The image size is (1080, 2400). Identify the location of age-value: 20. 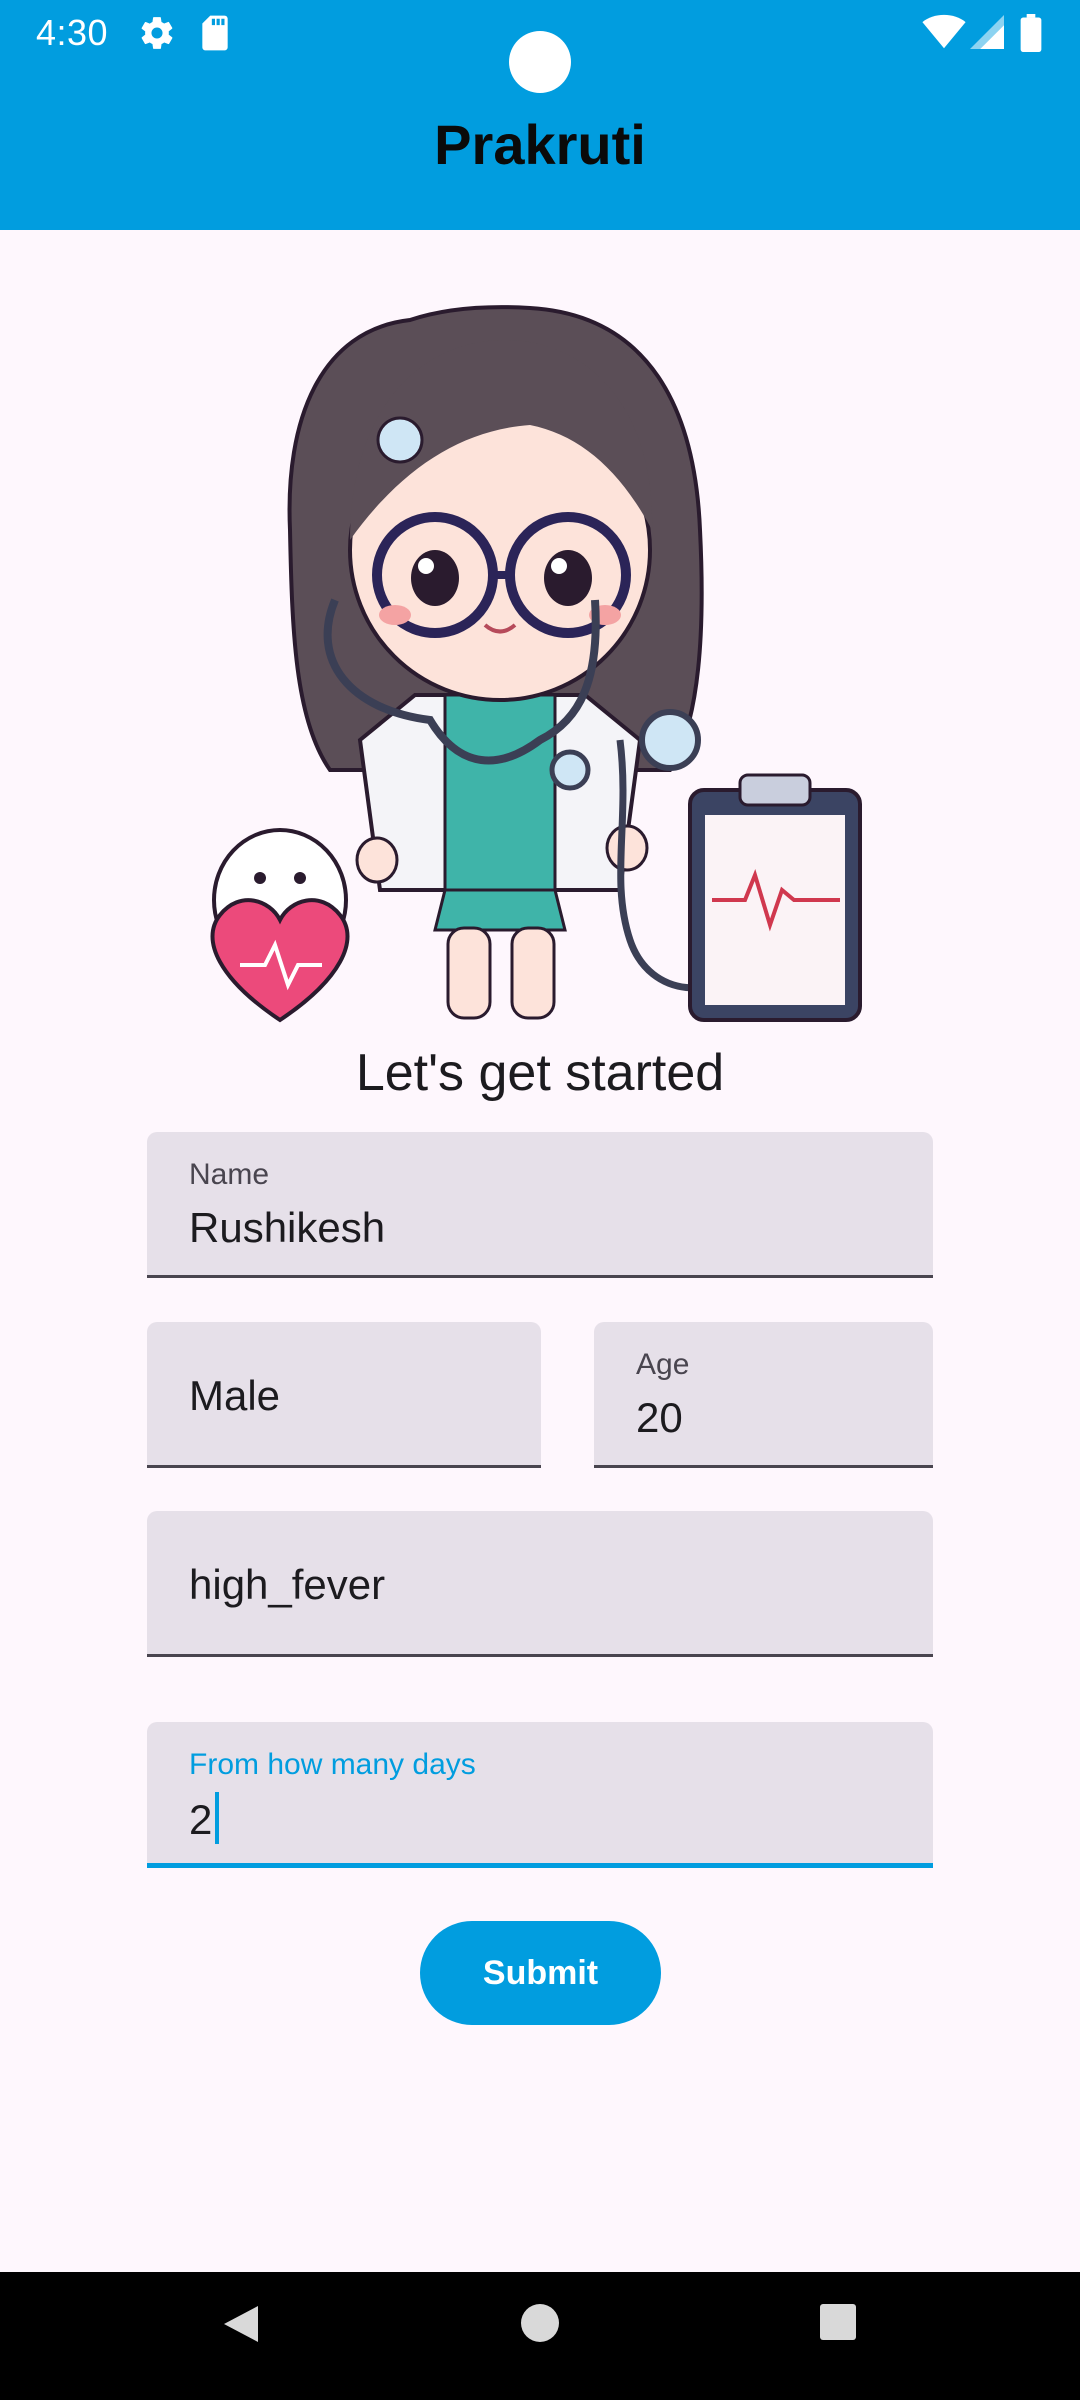
(659, 1417).